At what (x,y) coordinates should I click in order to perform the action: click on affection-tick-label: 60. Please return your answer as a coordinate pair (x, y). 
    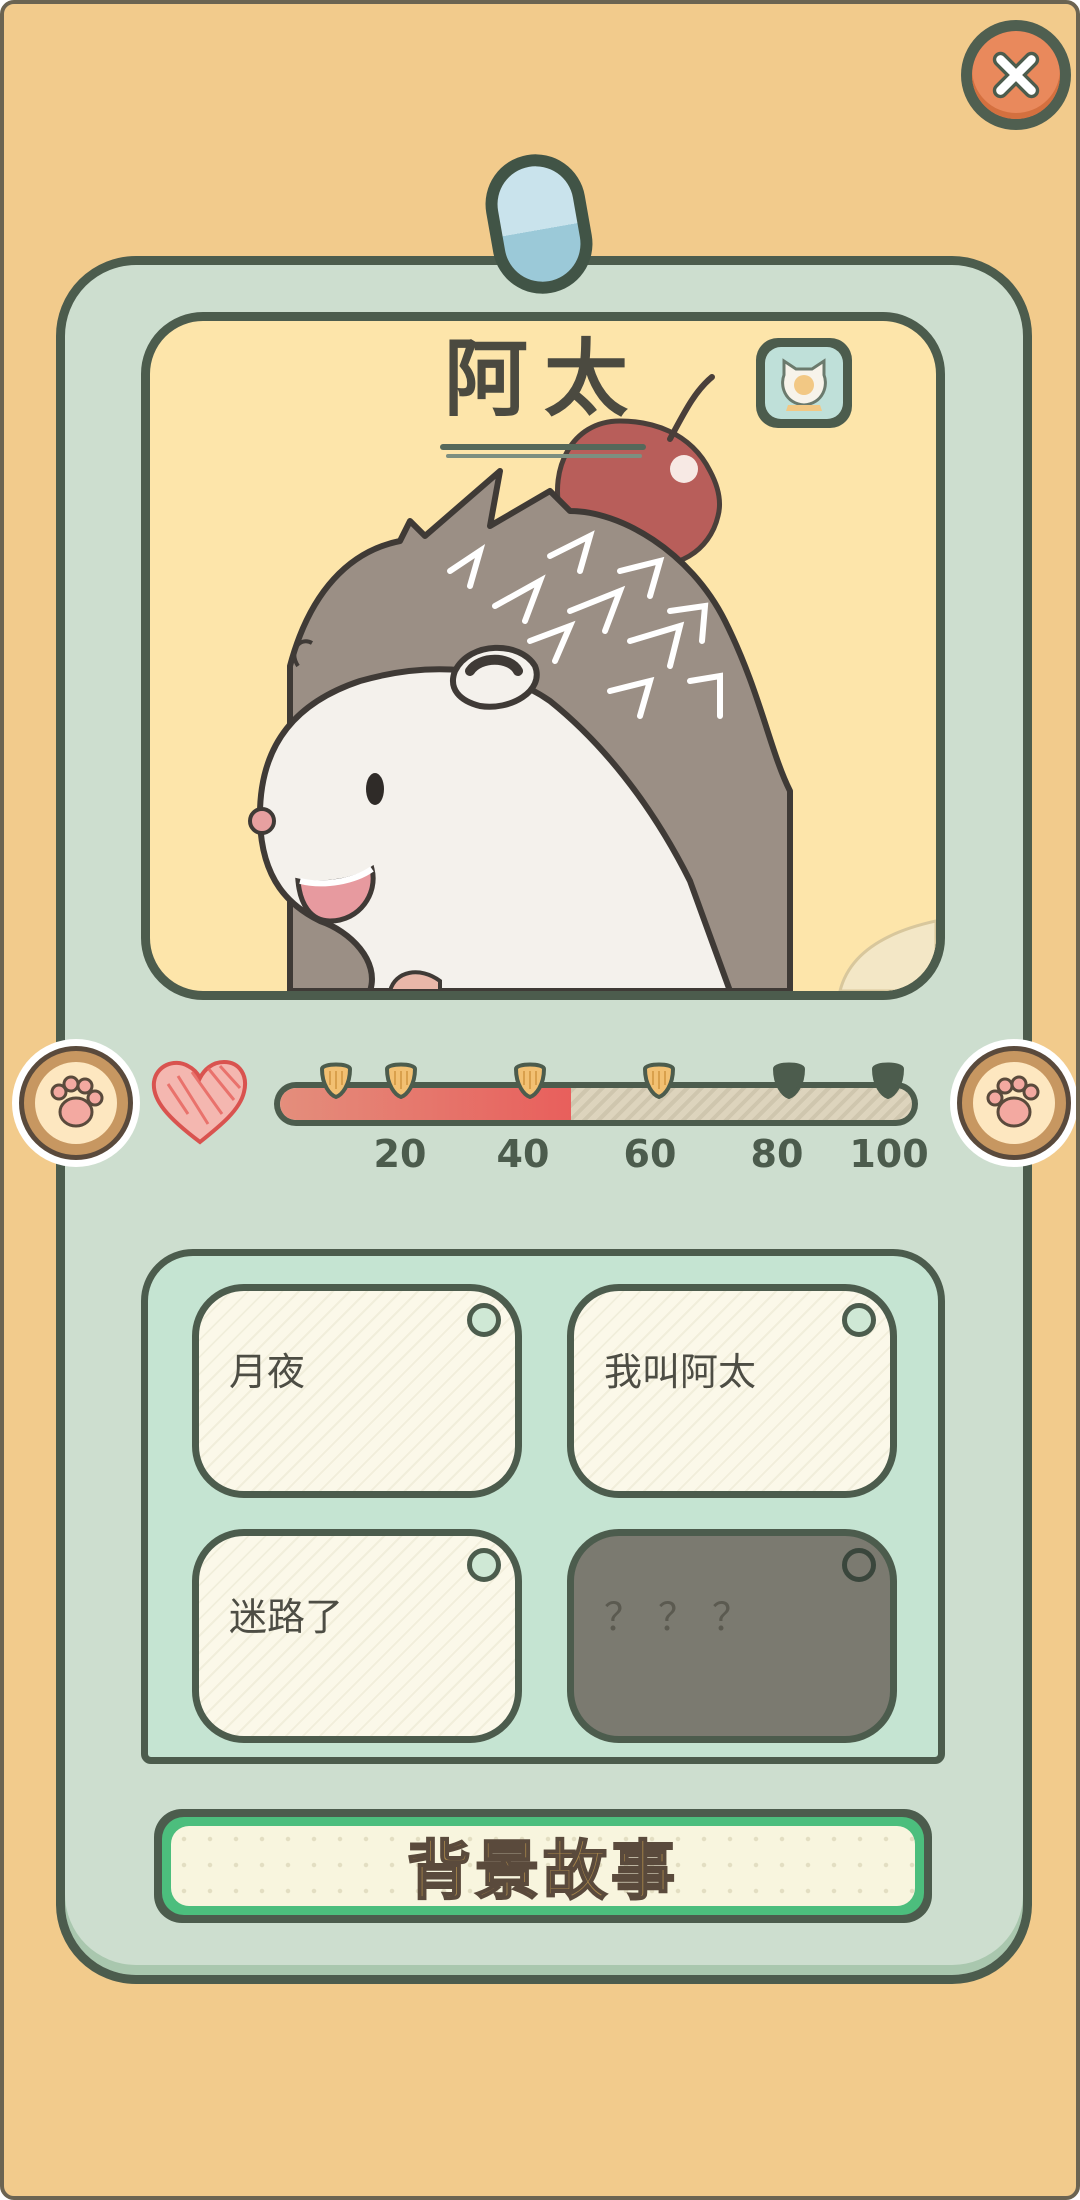
    Looking at the image, I should click on (650, 1154).